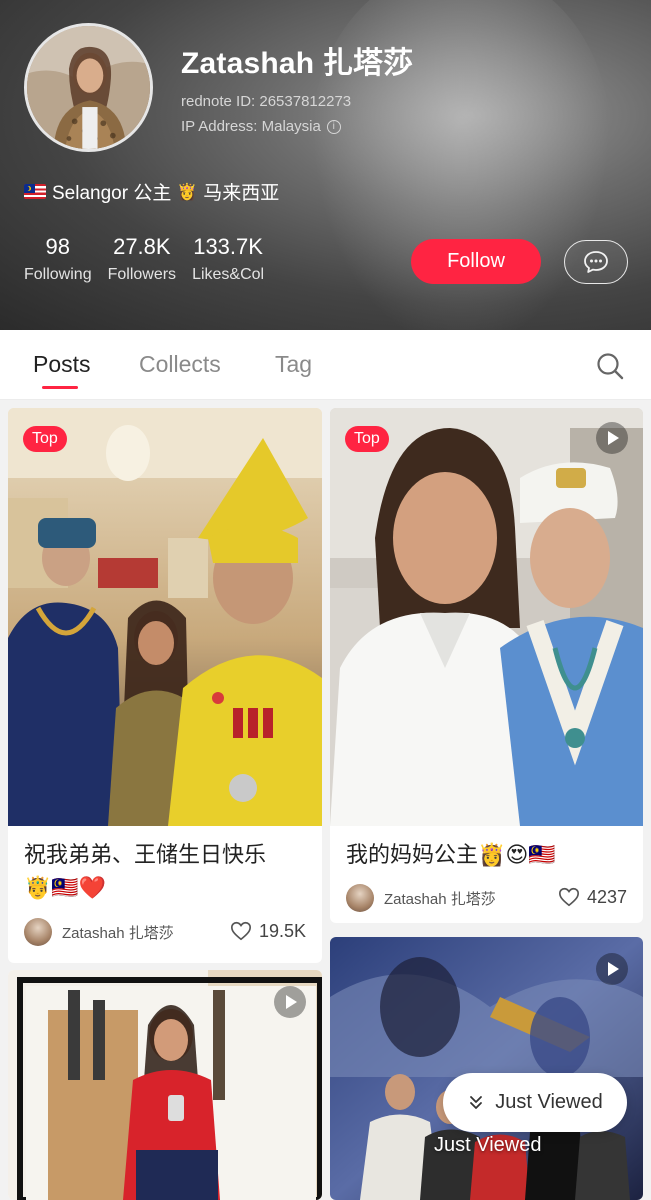 This screenshot has width=651, height=1200. I want to click on just-viewed-label: Just Viewed, so click(549, 1102).